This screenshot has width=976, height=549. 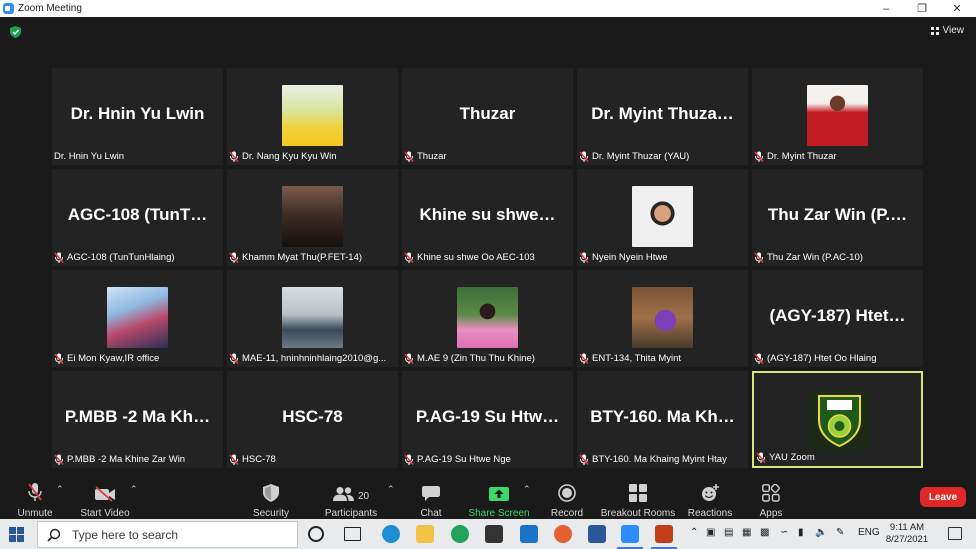 I want to click on participant-tile: YAU Zoom, so click(x=837, y=419).